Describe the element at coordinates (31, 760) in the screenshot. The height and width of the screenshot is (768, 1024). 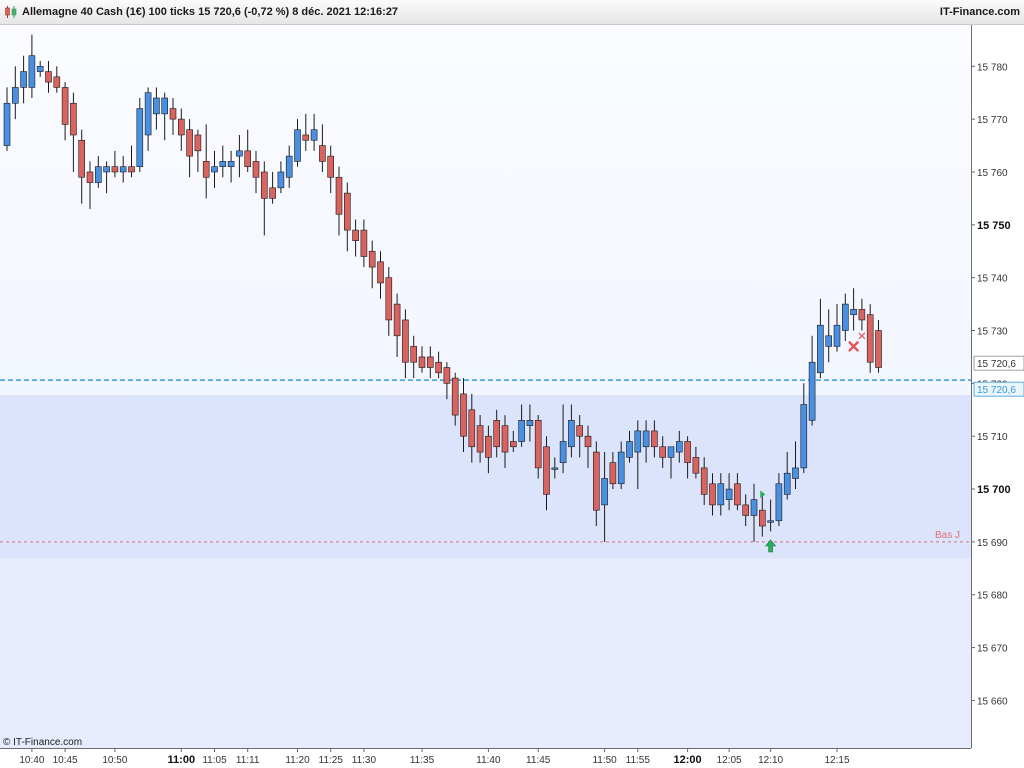
I see `x-tick-label: 10:40` at that location.